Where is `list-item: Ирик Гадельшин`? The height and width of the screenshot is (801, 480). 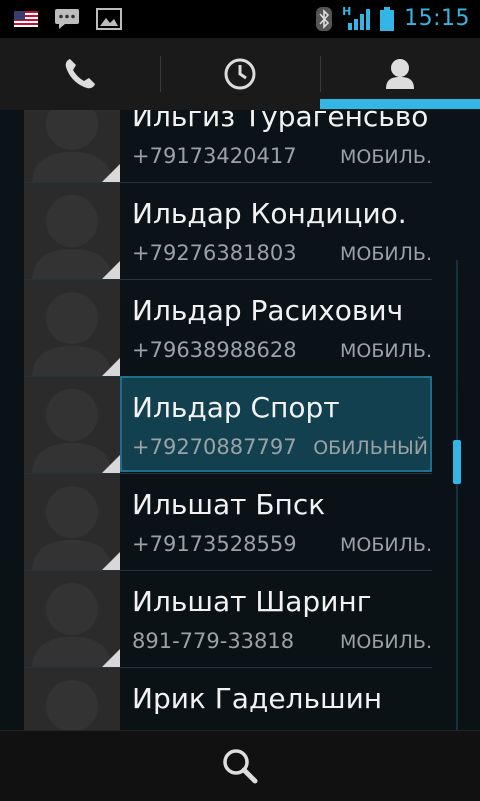
list-item: Ирик Гадельшин is located at coordinates (228, 699).